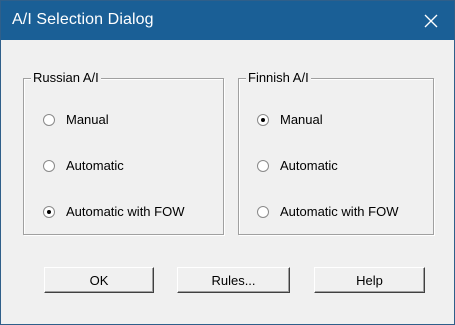 The image size is (455, 325). Describe the element at coordinates (263, 120) in the screenshot. I see `finnish-manual-radio` at that location.